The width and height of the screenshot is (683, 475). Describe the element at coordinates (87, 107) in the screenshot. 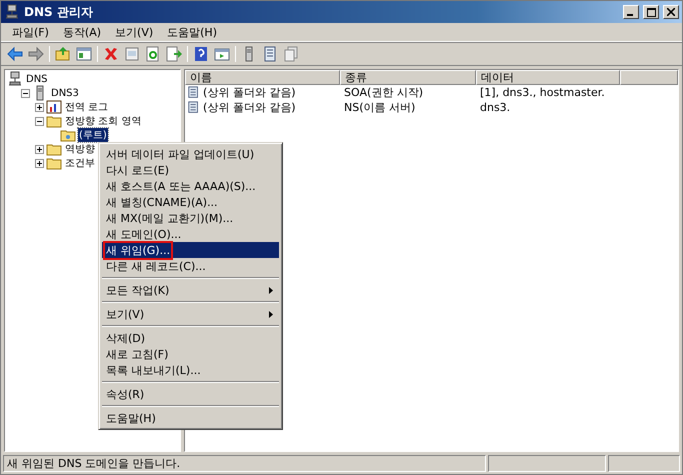

I see `tree-item: 전역 로그` at that location.